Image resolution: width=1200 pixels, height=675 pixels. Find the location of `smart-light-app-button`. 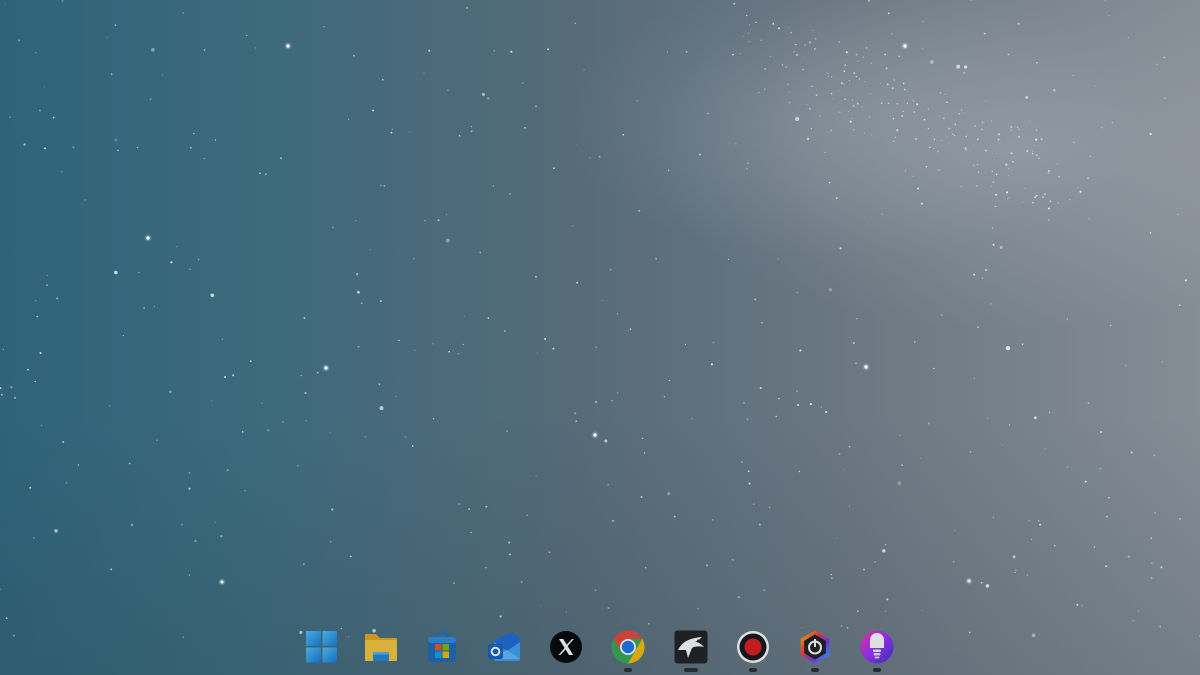

smart-light-app-button is located at coordinates (877, 649).